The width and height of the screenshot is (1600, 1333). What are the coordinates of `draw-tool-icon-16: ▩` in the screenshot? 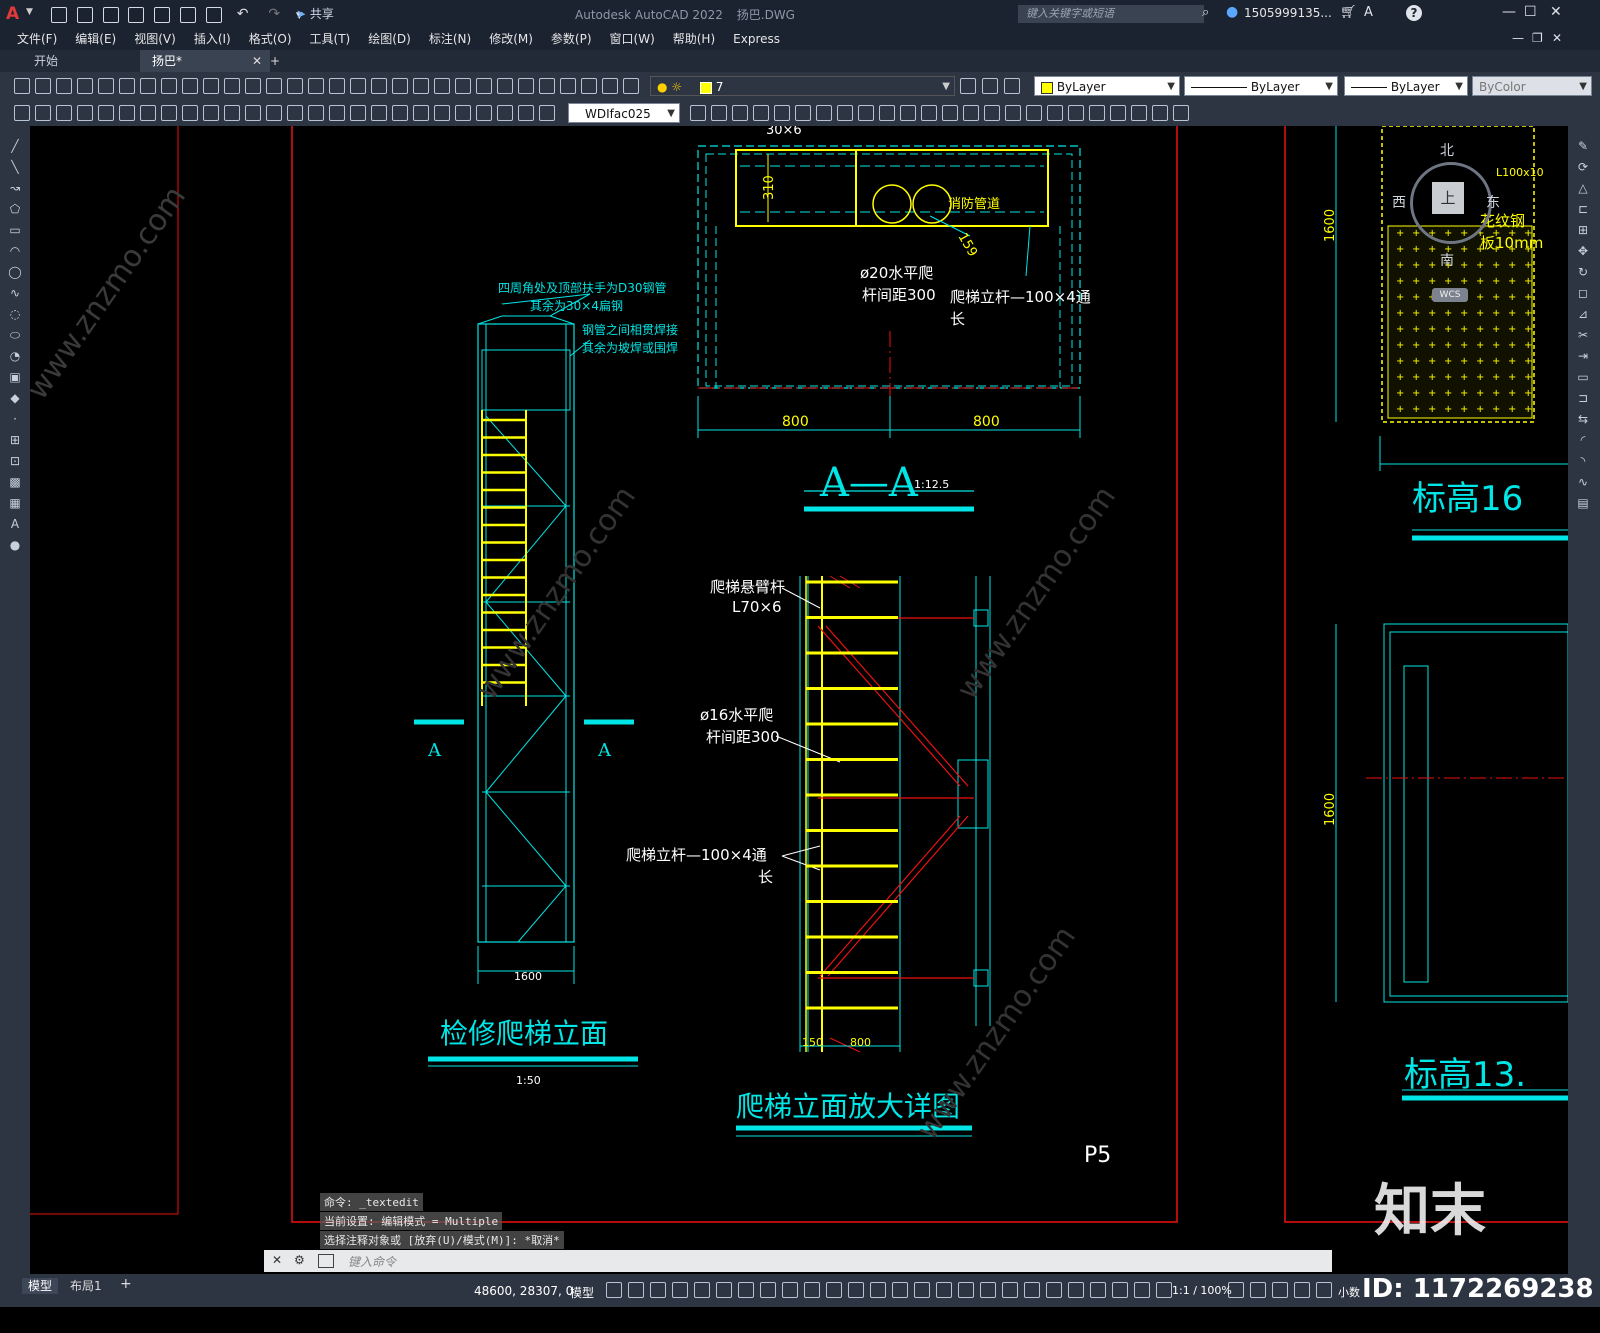 It's located at (15, 482).